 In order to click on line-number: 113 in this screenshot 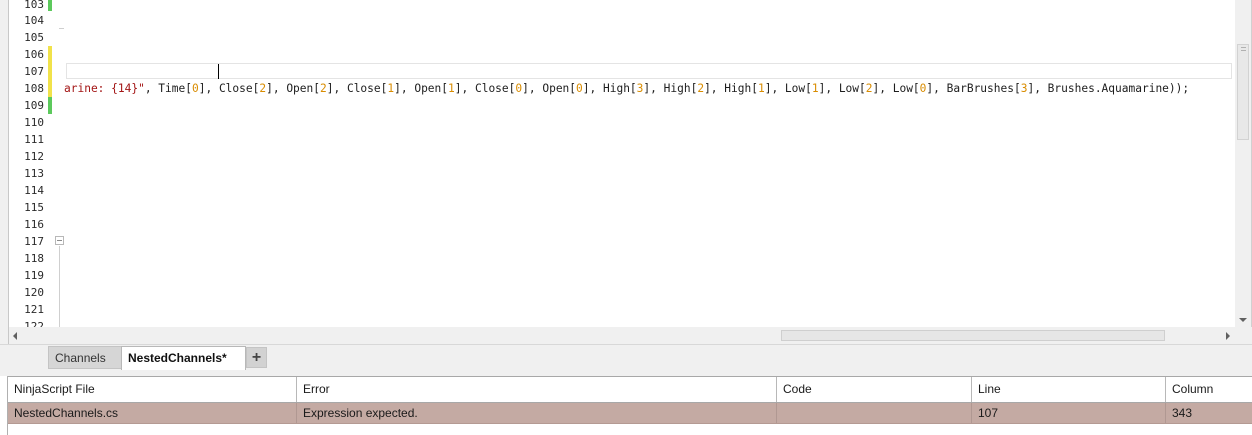, I will do `click(34, 173)`.